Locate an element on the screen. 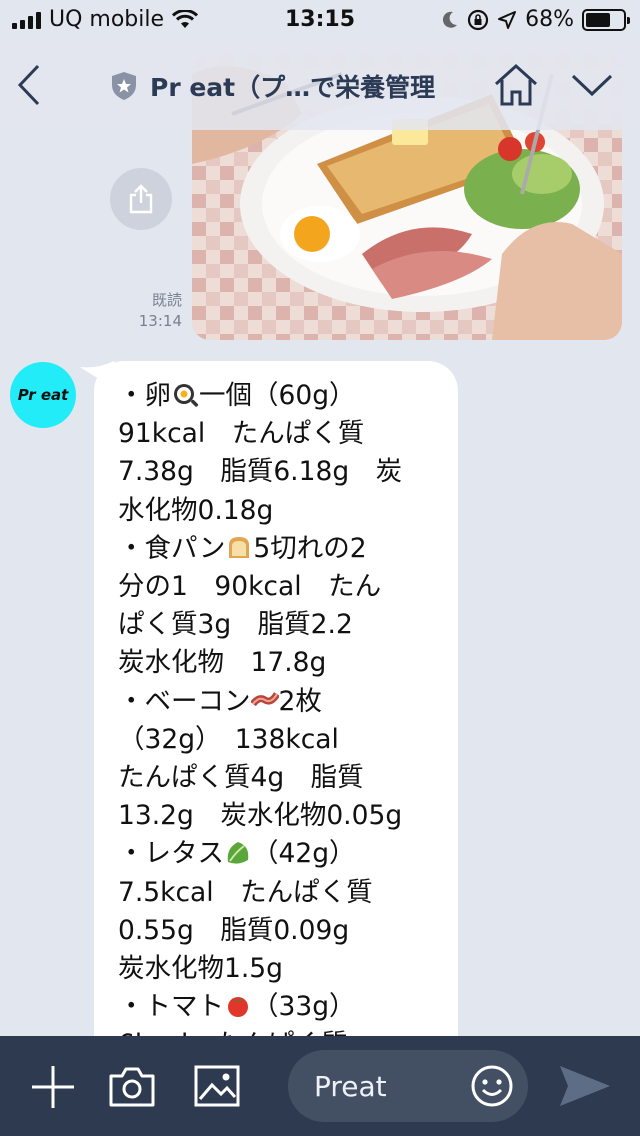  message-line-text: ・ベーコン is located at coordinates (184, 701).